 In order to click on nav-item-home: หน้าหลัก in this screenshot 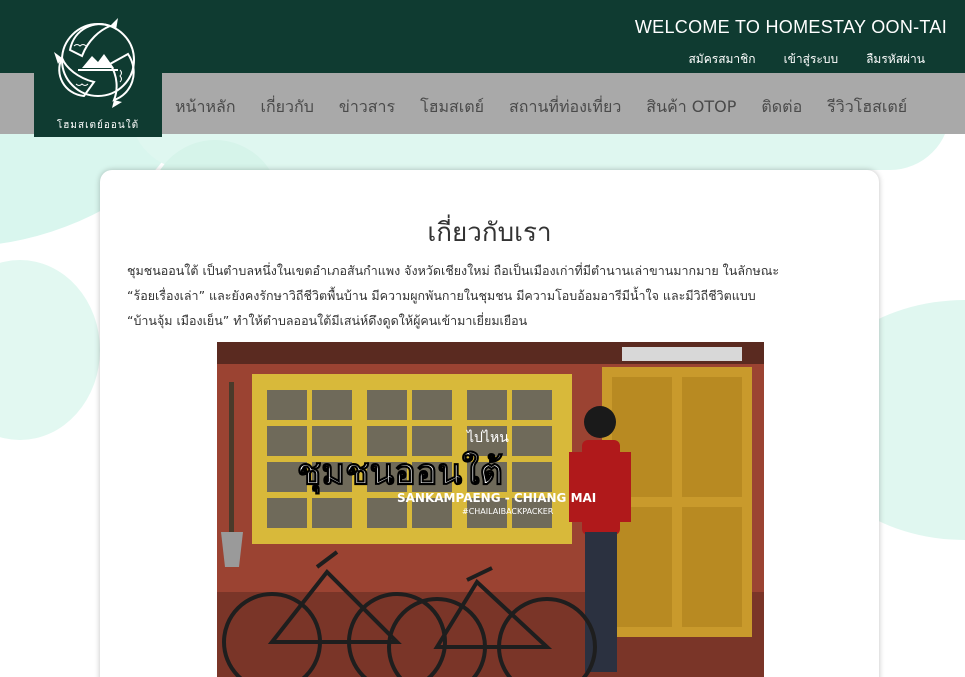, I will do `click(205, 107)`.